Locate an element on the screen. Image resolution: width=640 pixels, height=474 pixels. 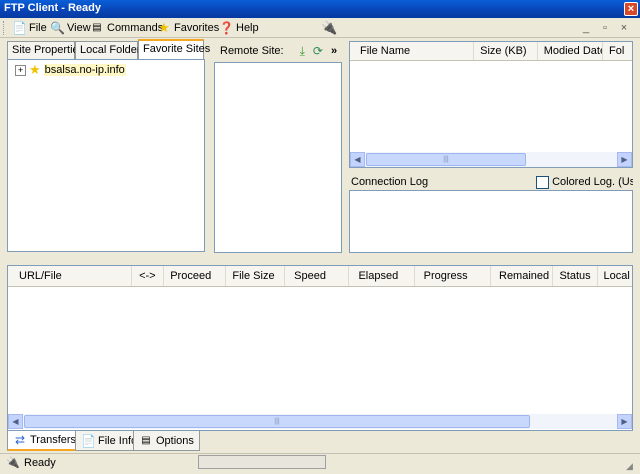
close-window-button: × is located at coordinates (631, 9).